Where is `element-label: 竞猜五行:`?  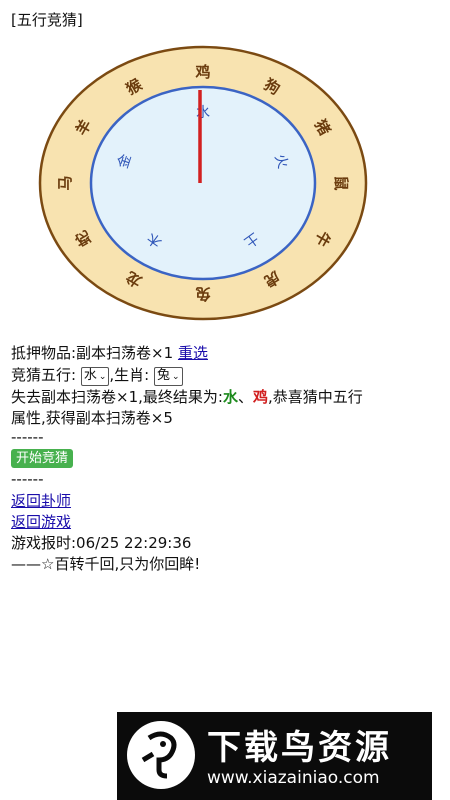 element-label: 竞猜五行: is located at coordinates (44, 375).